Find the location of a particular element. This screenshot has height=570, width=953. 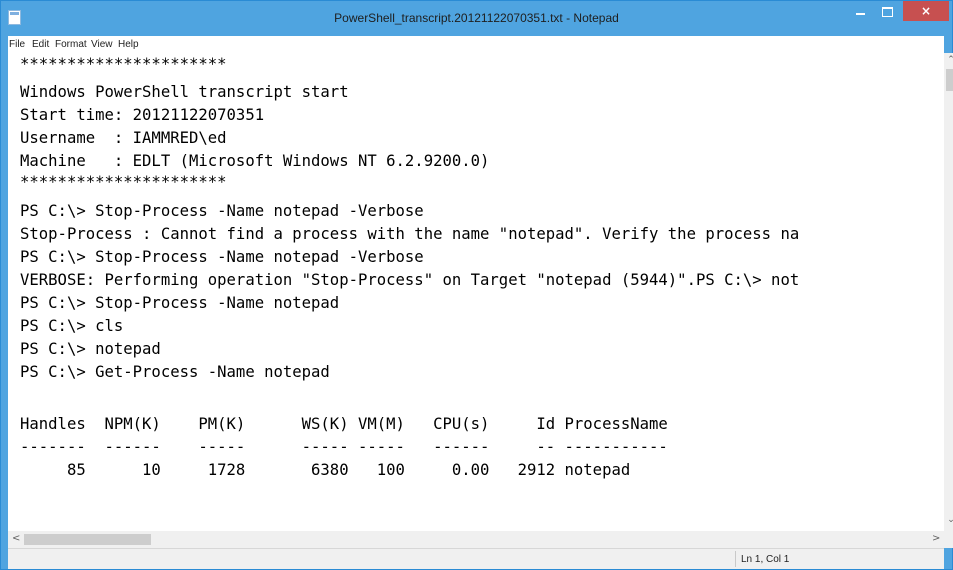

editor-line: Start time: 20121122070351 is located at coordinates (142, 115).